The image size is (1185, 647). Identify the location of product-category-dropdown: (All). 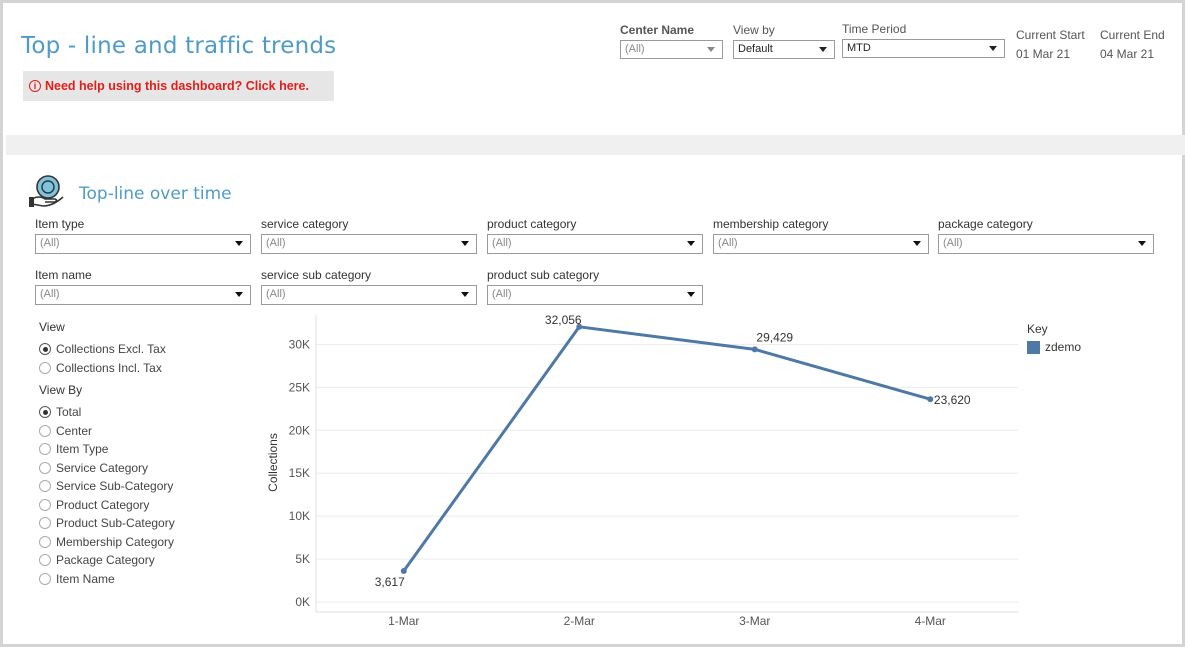
(595, 244).